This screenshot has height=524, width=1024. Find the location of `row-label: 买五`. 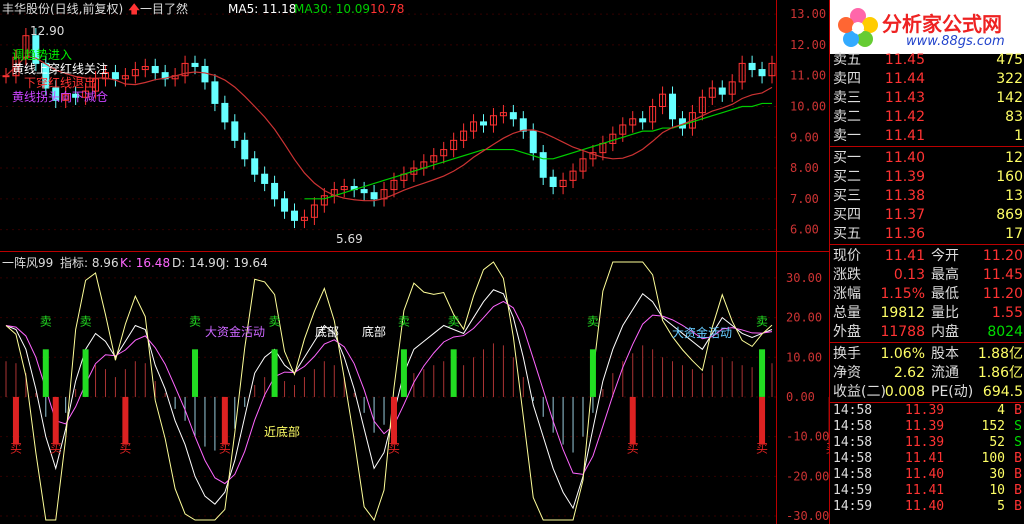

row-label: 买五 is located at coordinates (847, 234).